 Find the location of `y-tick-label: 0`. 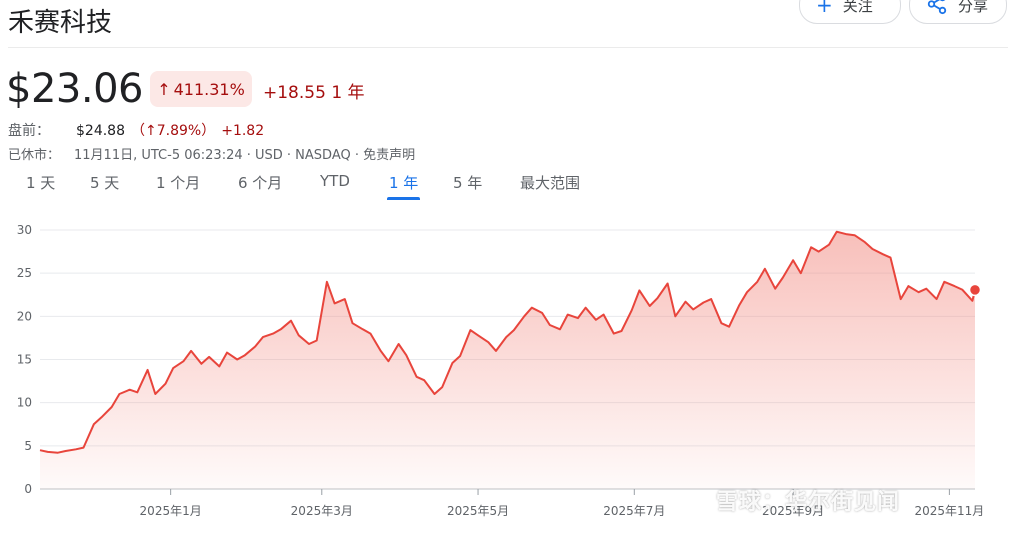

y-tick-label: 0 is located at coordinates (28, 489).